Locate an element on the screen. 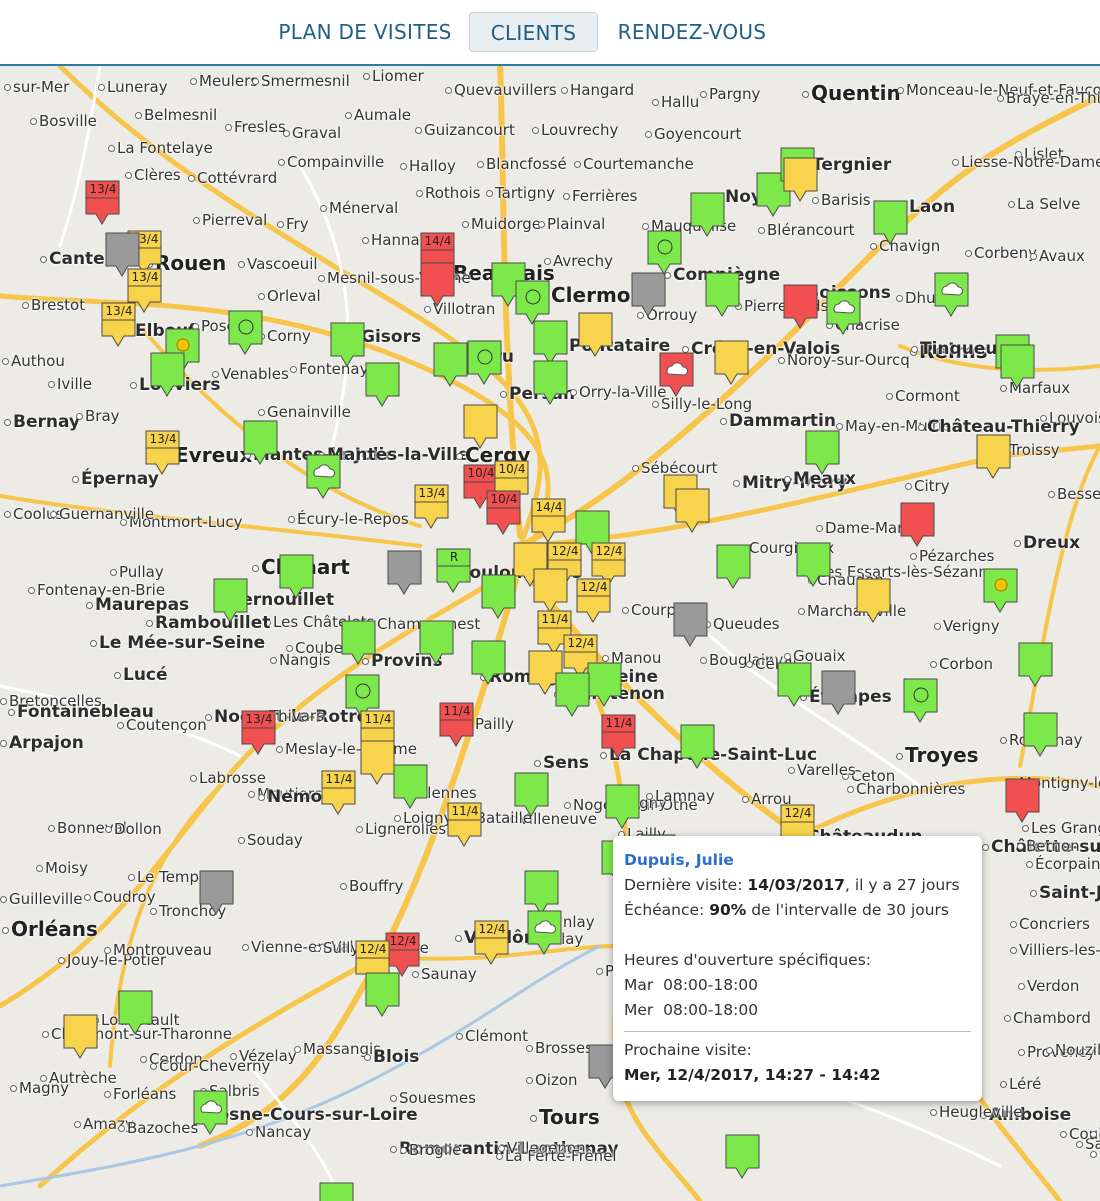 This screenshot has width=1100, height=1201. tab-clients: CLIENTS is located at coordinates (533, 32).